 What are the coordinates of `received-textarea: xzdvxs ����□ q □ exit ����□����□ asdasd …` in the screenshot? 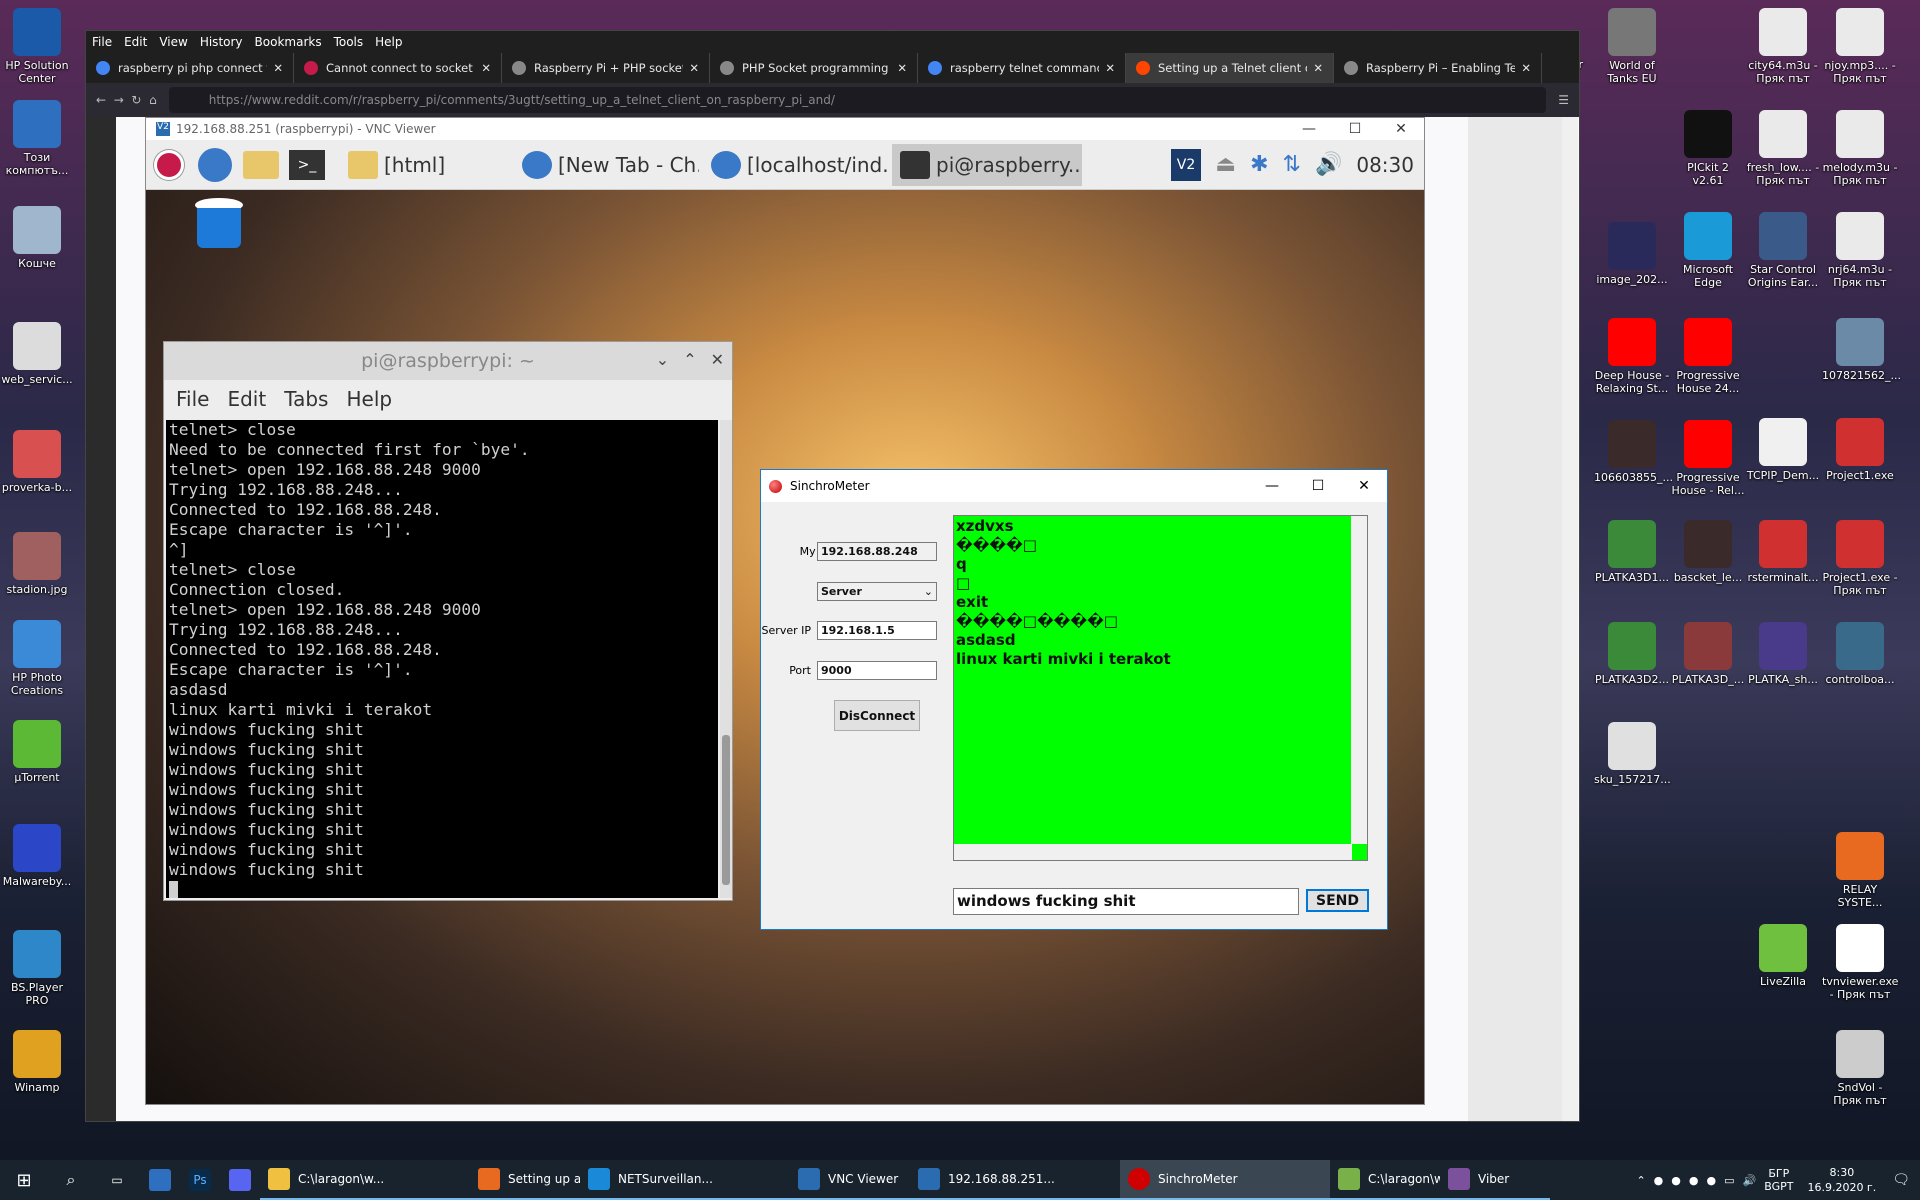 It's located at (1160, 688).